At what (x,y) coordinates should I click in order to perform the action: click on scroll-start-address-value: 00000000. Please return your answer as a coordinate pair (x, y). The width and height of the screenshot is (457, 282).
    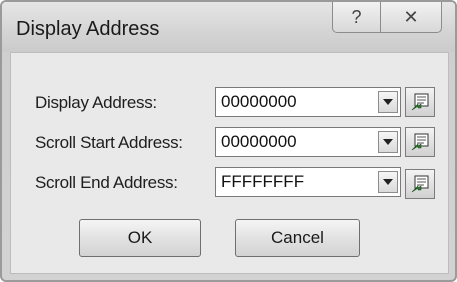
    Looking at the image, I should click on (259, 141).